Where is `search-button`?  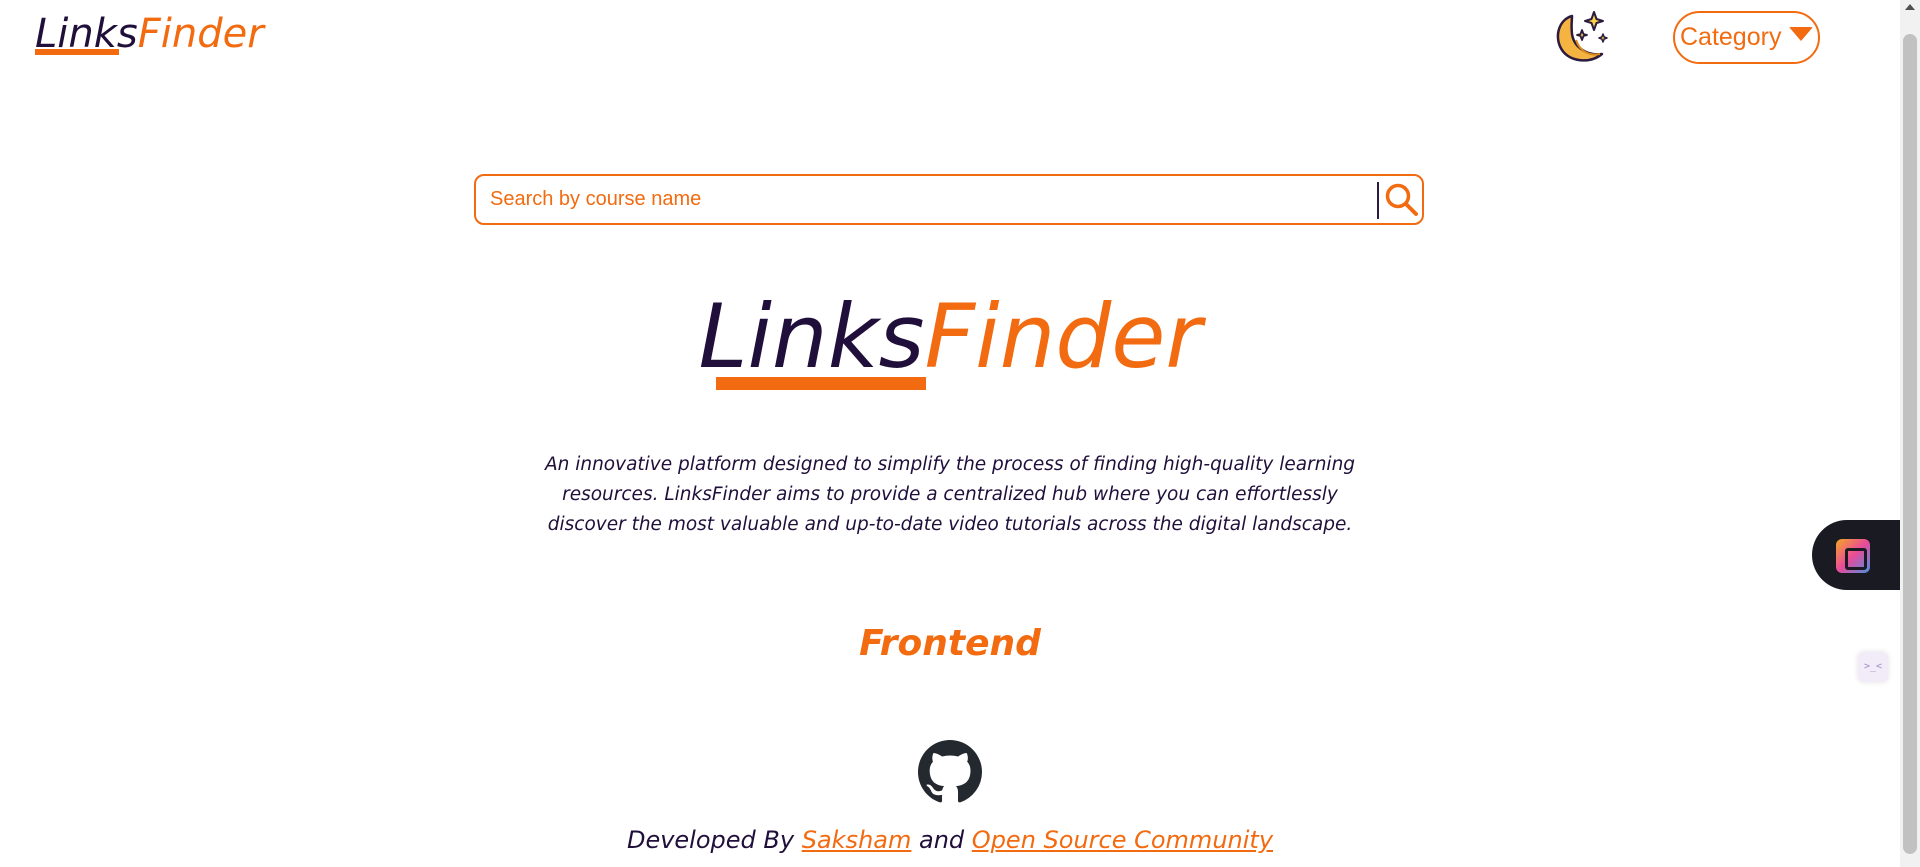
search-button is located at coordinates (1402, 200).